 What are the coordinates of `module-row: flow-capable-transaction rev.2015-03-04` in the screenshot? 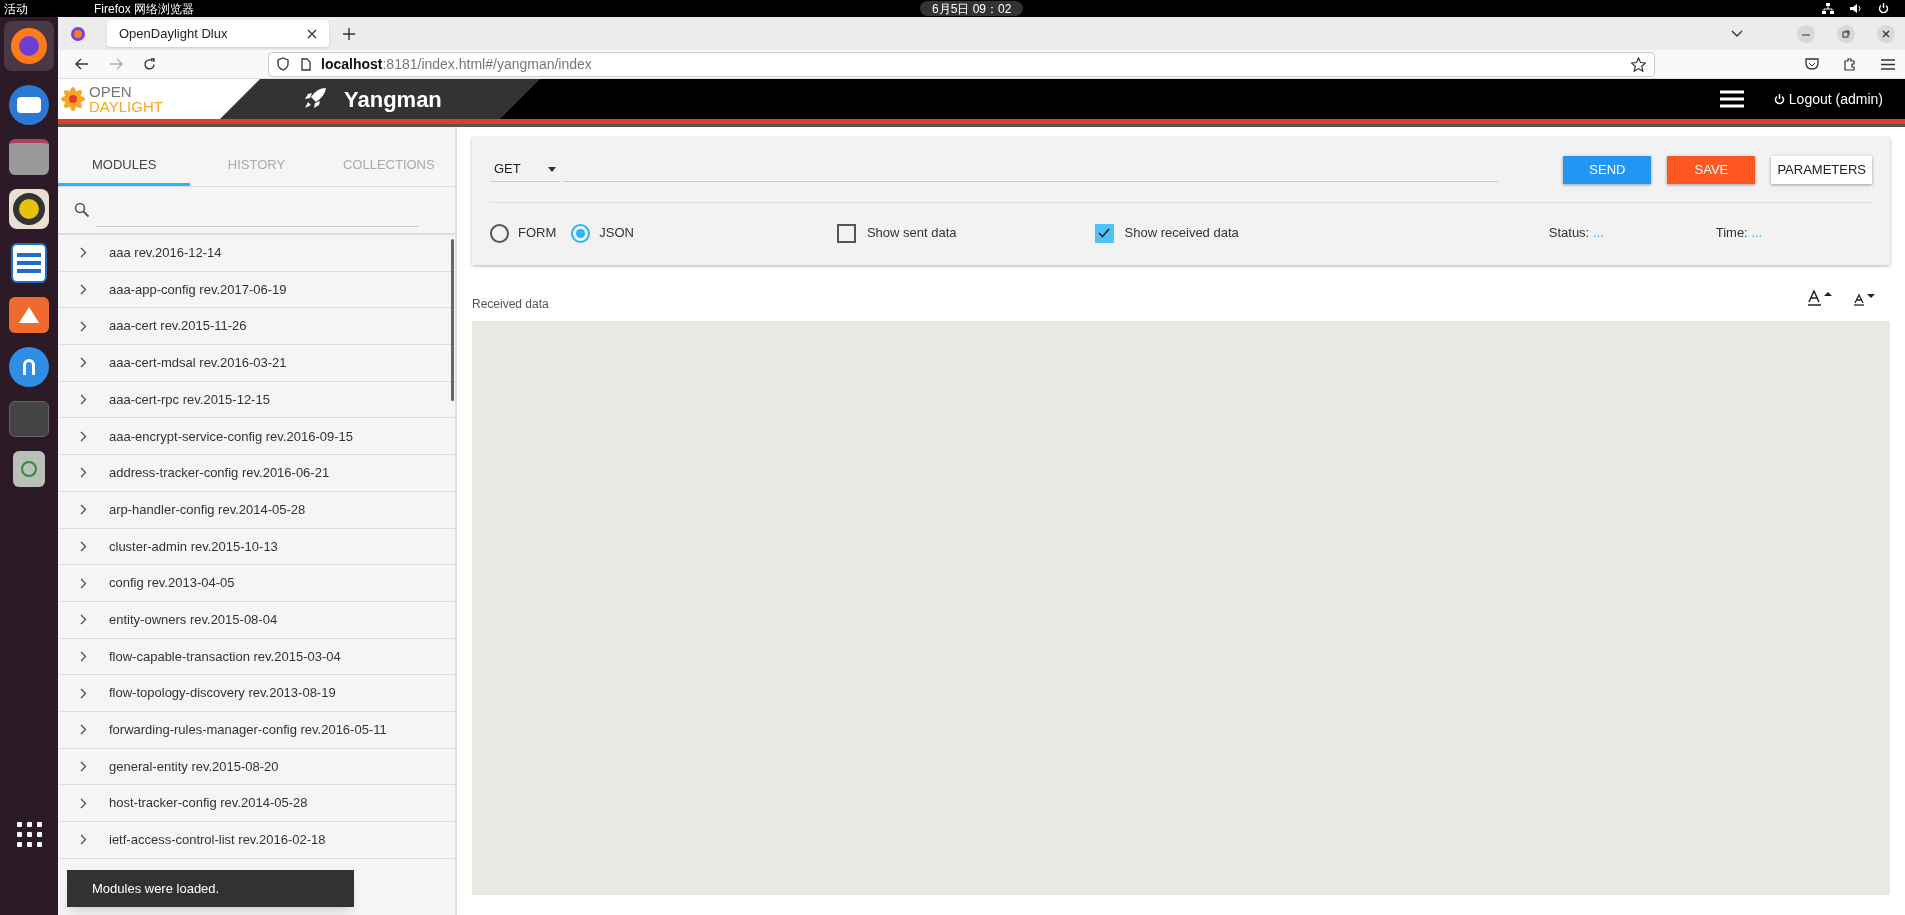 It's located at (256, 657).